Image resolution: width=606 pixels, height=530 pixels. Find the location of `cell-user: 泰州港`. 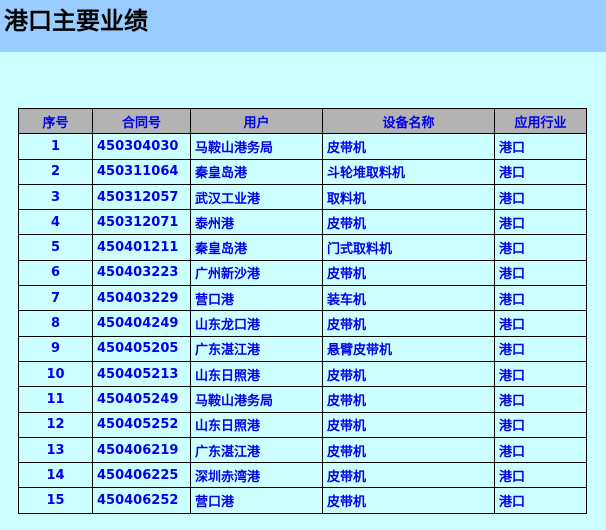

cell-user: 泰州港 is located at coordinates (256, 222).